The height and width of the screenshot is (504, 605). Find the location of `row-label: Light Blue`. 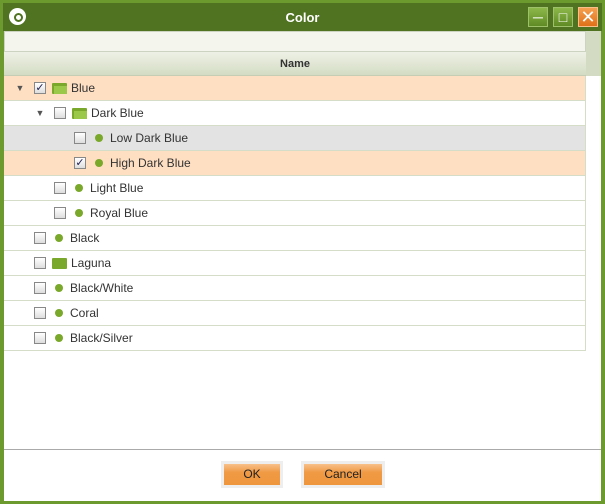

row-label: Light Blue is located at coordinates (117, 188).